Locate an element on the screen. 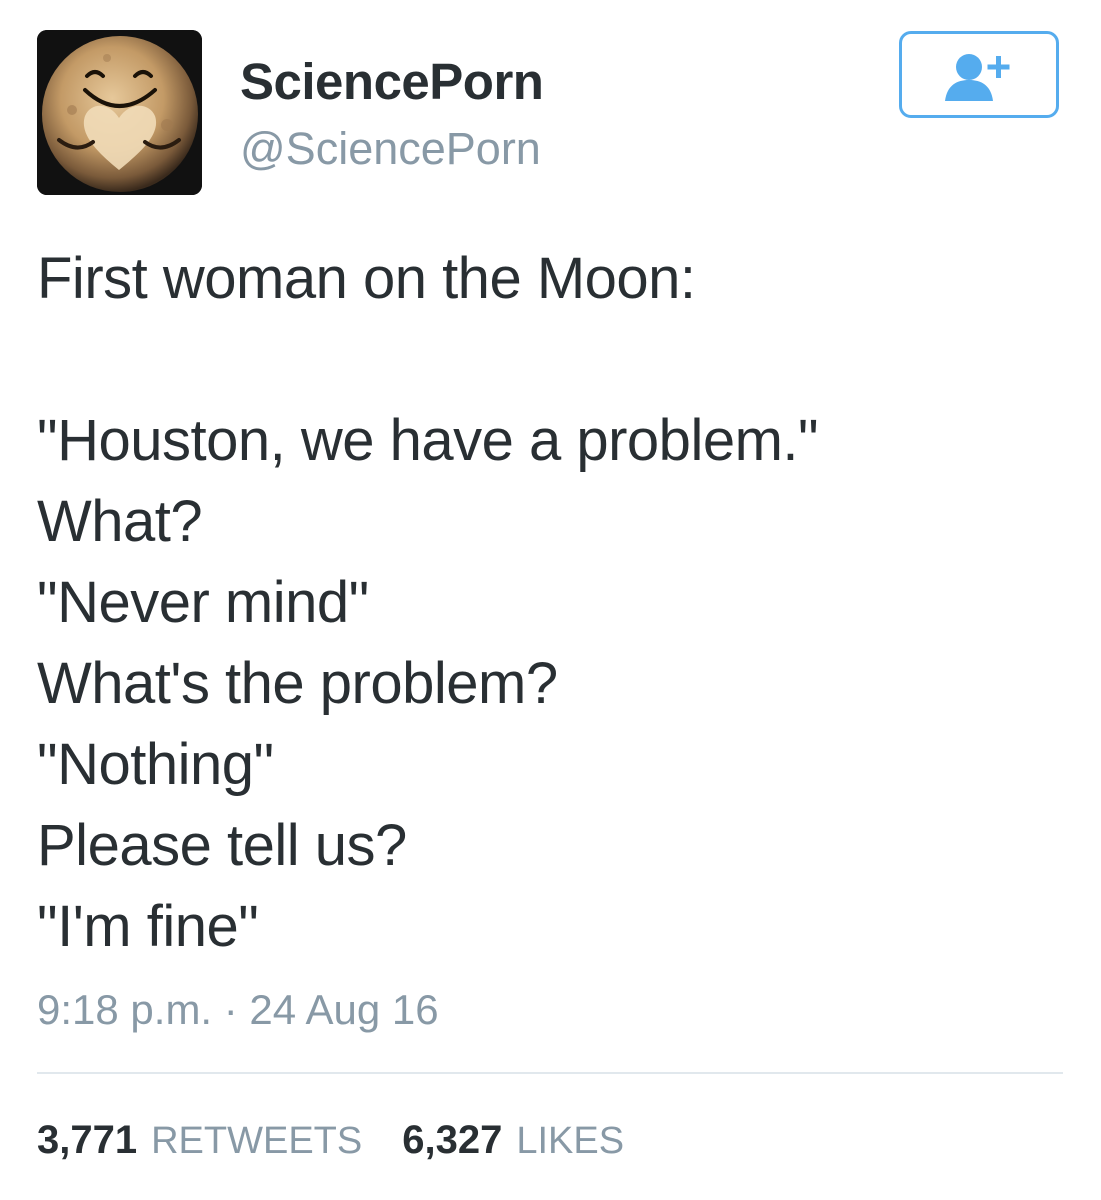 The width and height of the screenshot is (1101, 1200). pluto-heart-icon is located at coordinates (119, 112).